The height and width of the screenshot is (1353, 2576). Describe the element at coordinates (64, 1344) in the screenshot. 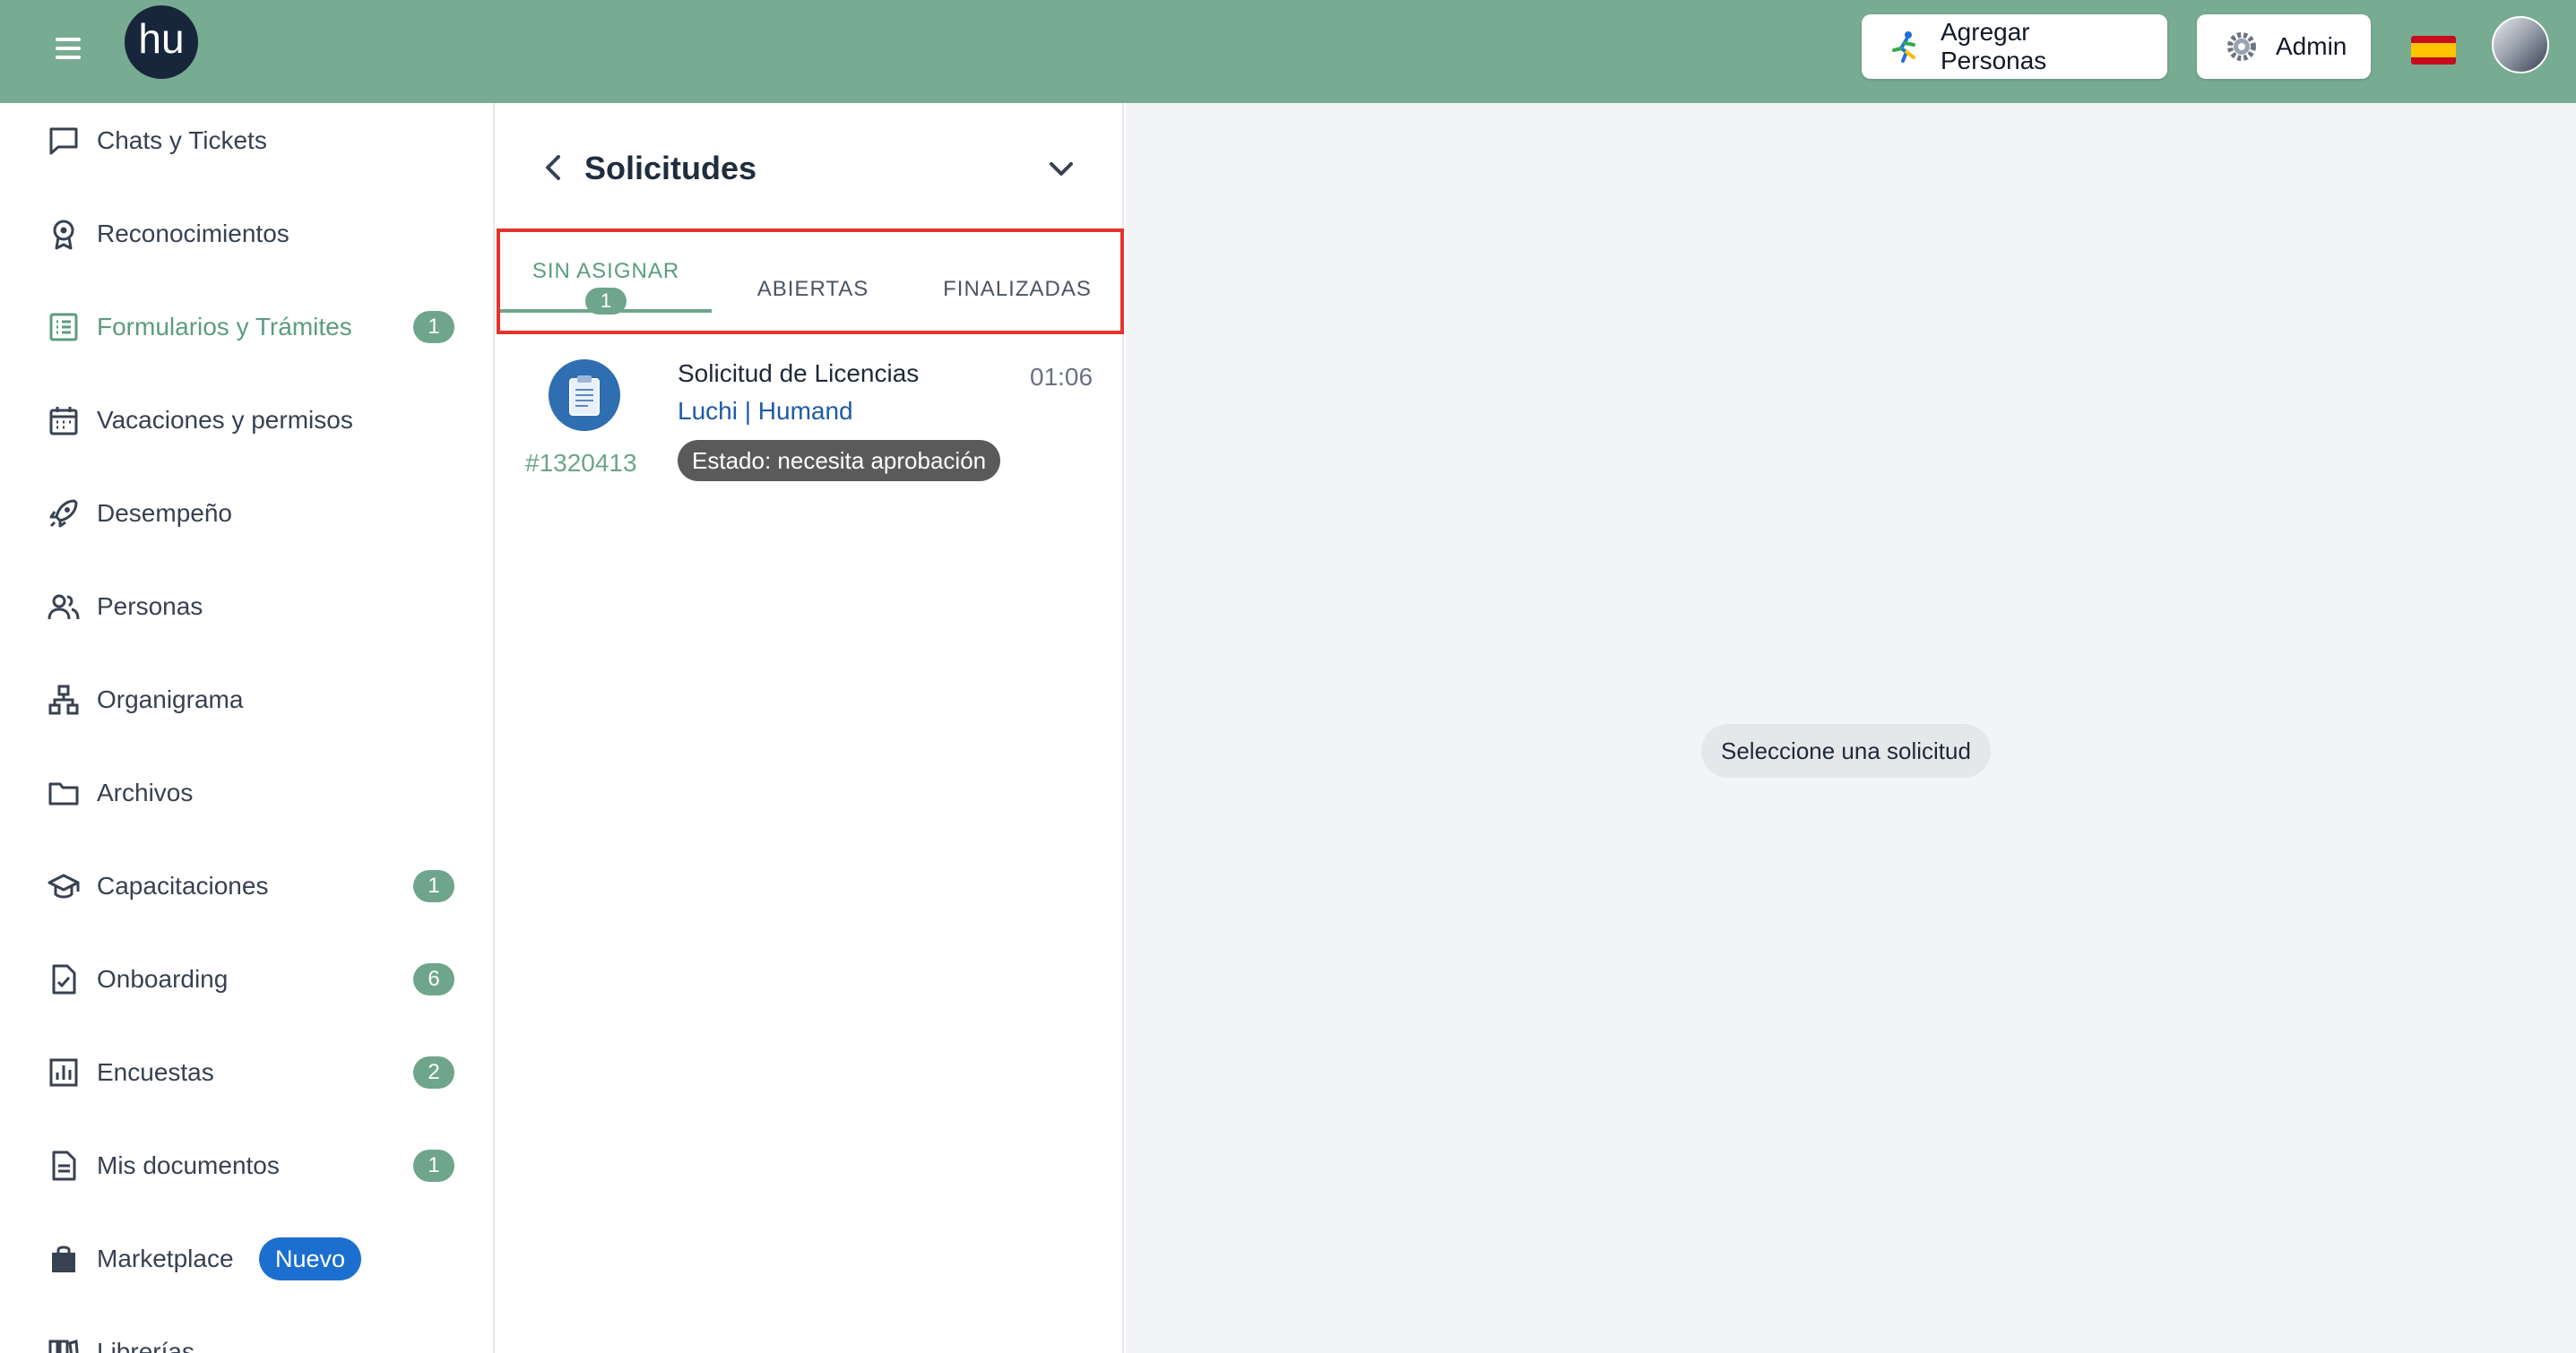

I see `library-icon` at that location.